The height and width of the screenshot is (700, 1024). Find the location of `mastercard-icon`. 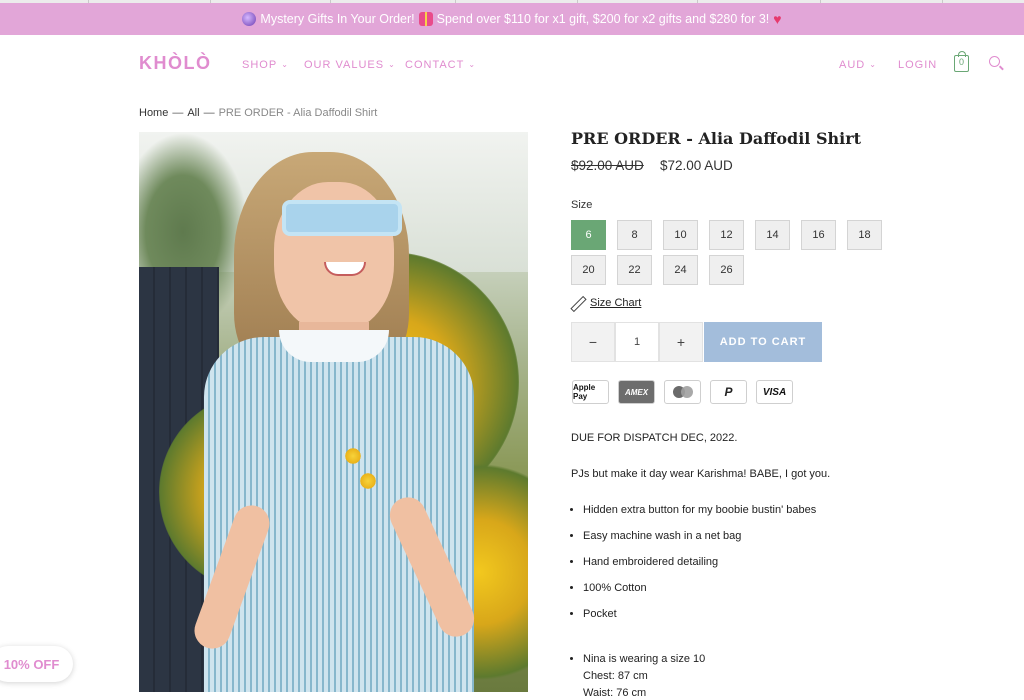

mastercard-icon is located at coordinates (682, 392).